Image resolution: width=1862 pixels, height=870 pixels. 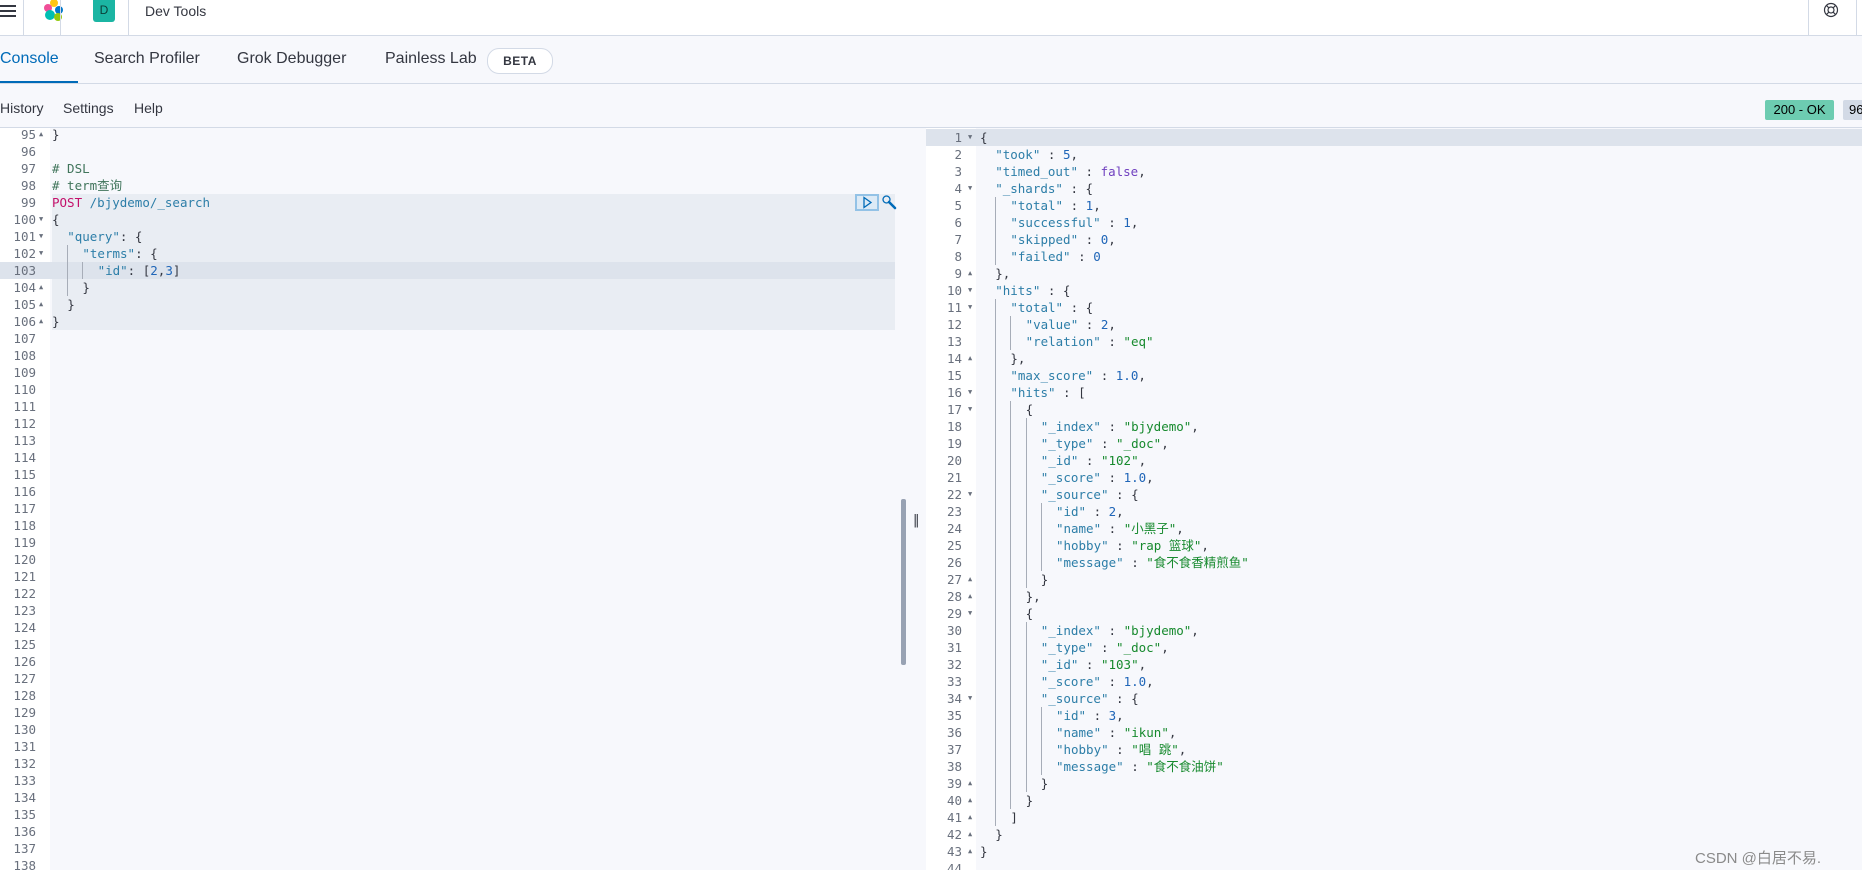 What do you see at coordinates (88, 108) in the screenshot?
I see `settings-link: Settings` at bounding box center [88, 108].